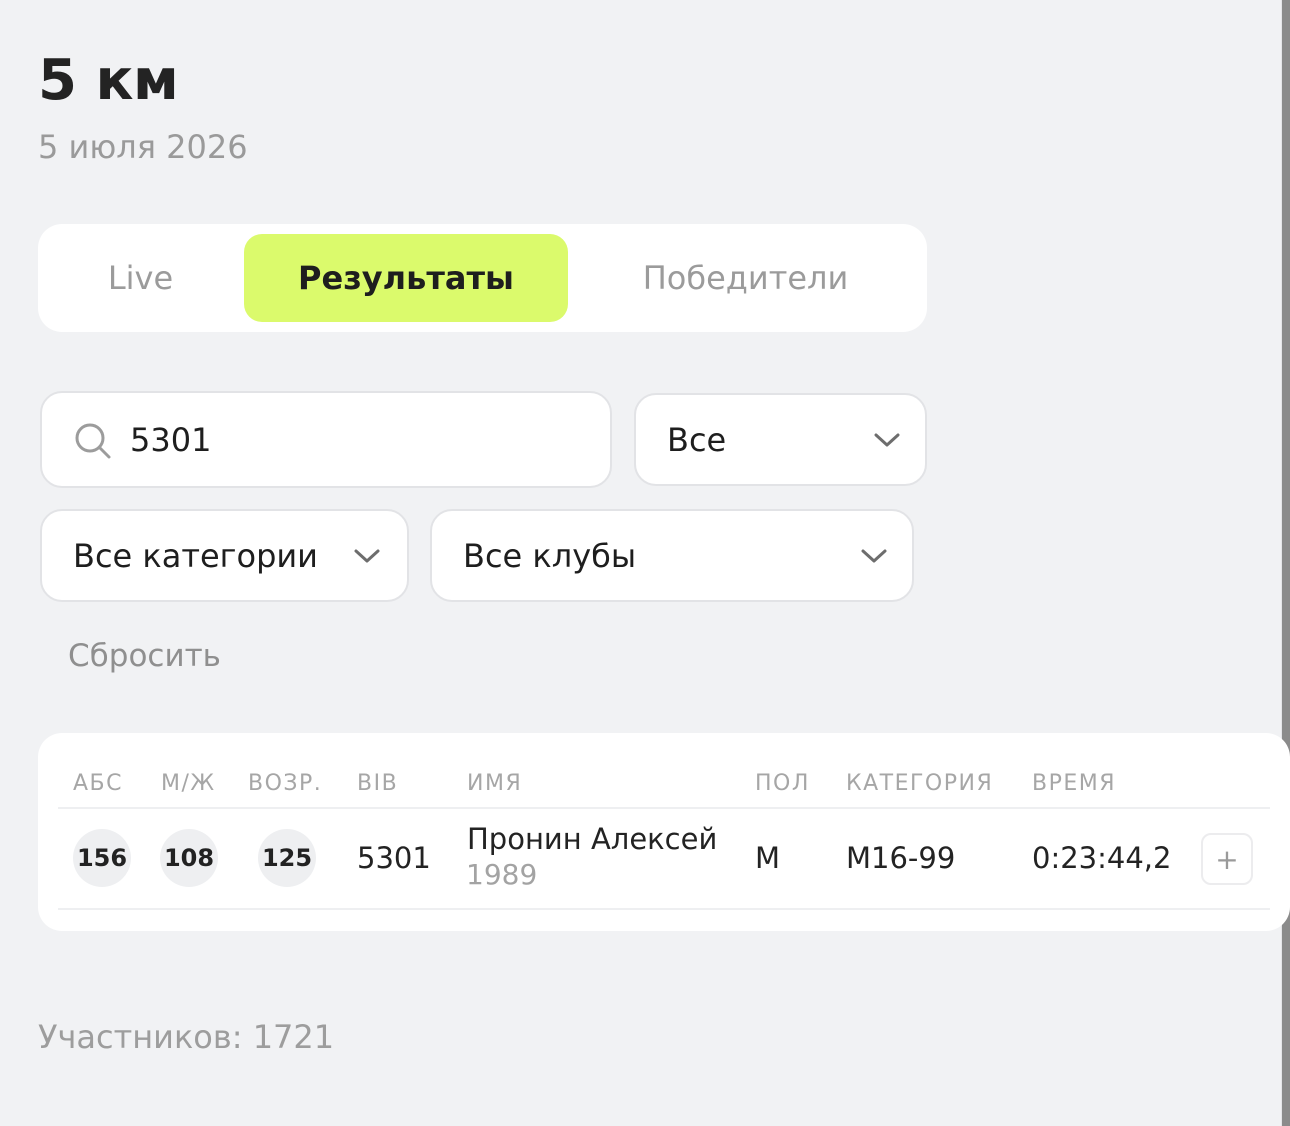 The width and height of the screenshot is (1290, 1126). I want to click on time-cell: 0:23:44,2, so click(1102, 858).